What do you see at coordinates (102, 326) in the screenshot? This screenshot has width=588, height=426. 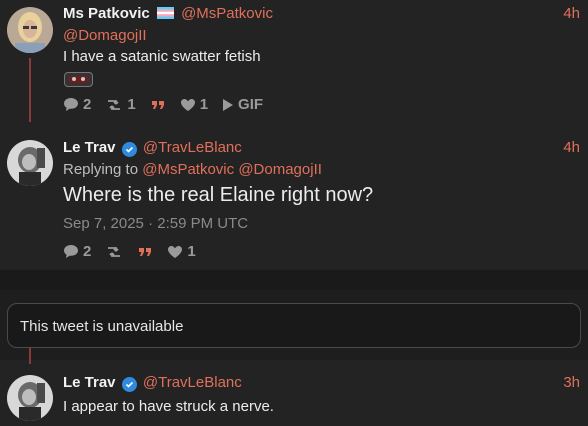 I see `unavailable-text: This tweet is unavailable` at bounding box center [102, 326].